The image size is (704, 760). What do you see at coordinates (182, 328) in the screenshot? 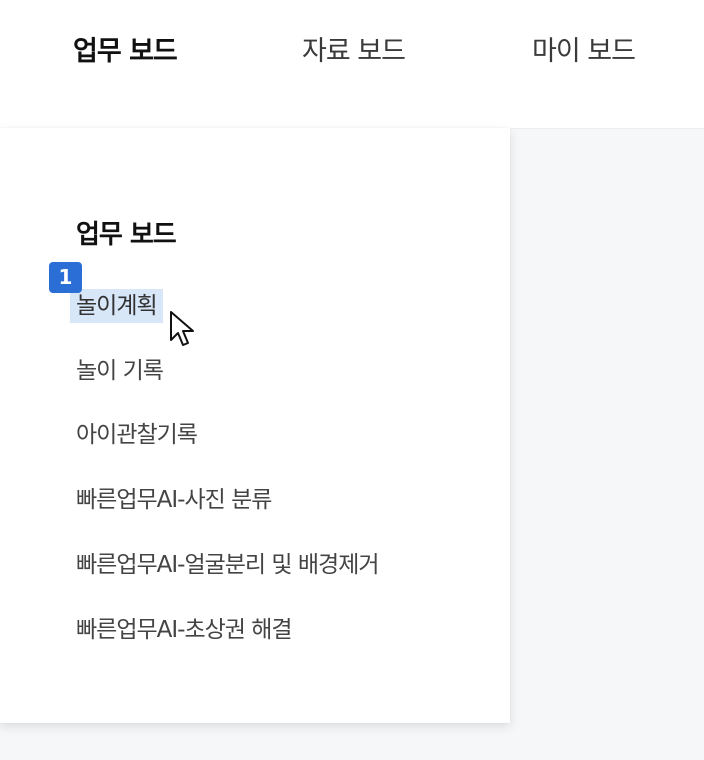
I see `mouse-pointer-icon` at bounding box center [182, 328].